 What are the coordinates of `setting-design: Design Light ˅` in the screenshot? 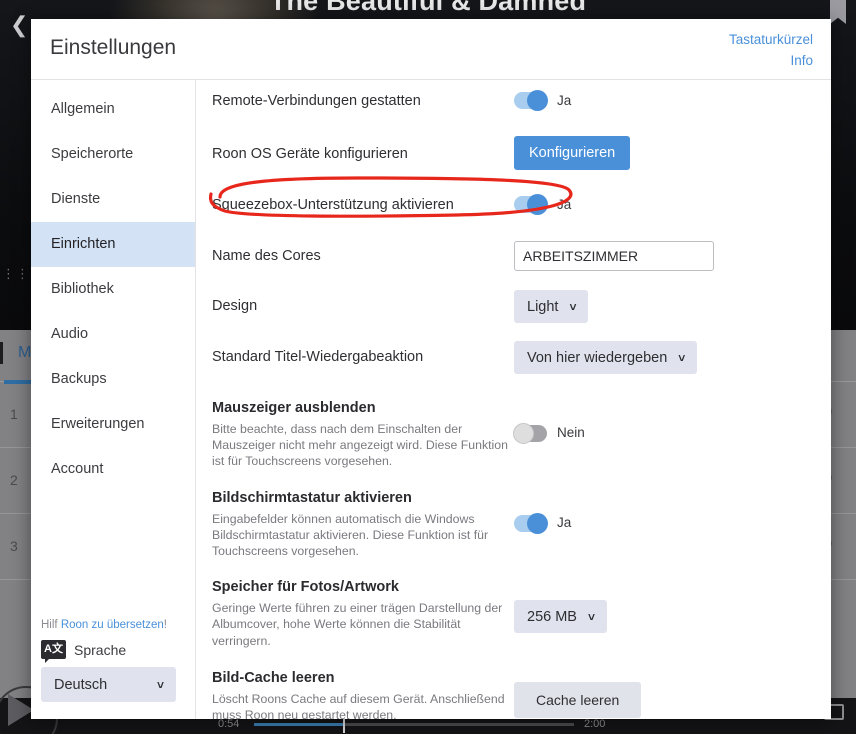 It's located at (521, 306).